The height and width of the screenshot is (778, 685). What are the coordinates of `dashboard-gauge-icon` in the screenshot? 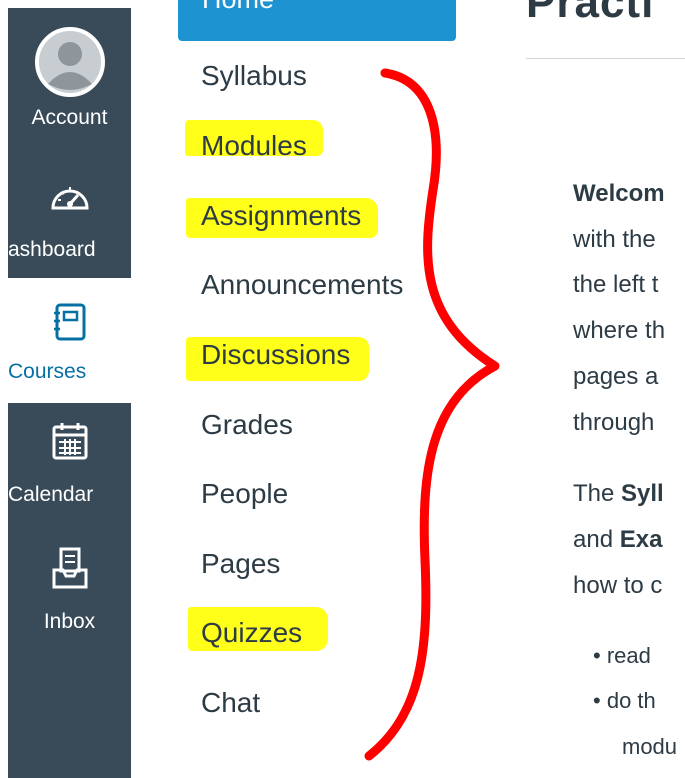 It's located at (69, 198).